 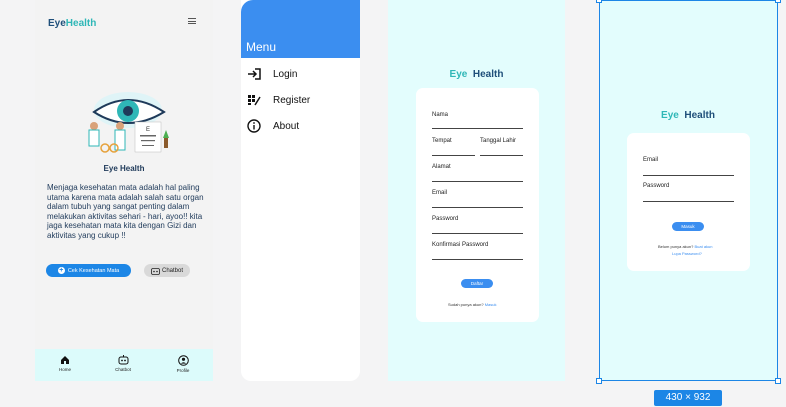 I want to click on tempat-input, so click(x=453, y=155).